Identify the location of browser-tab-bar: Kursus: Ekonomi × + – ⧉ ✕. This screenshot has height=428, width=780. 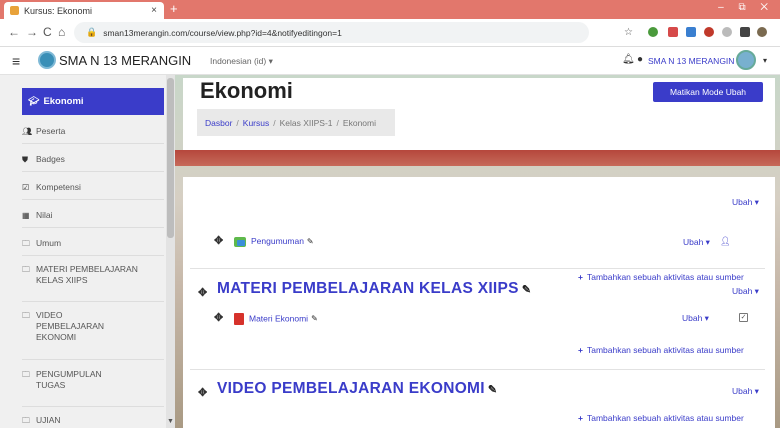
(390, 9).